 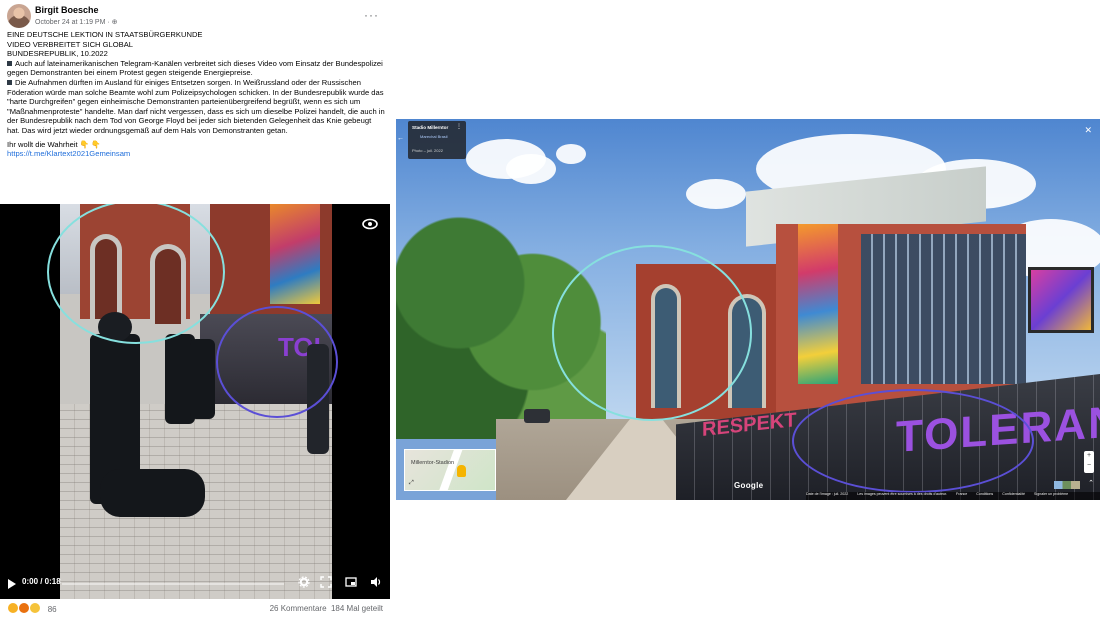 What do you see at coordinates (411, 483) in the screenshot?
I see `expand-icon: ⤢` at bounding box center [411, 483].